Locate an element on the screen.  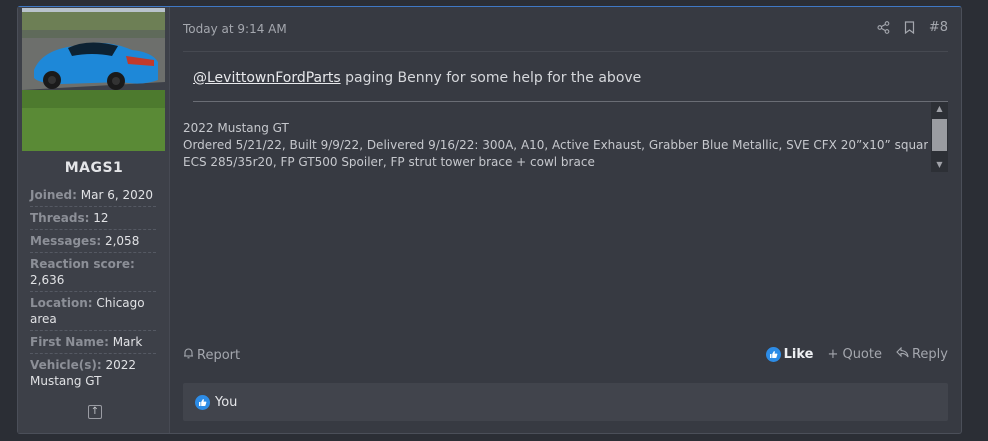
arrow-up-icon: ↑ is located at coordinates (95, 411).